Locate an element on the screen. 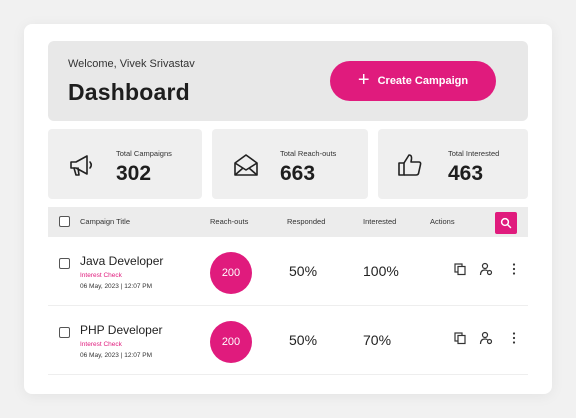  page-title: Dashboard is located at coordinates (129, 92).